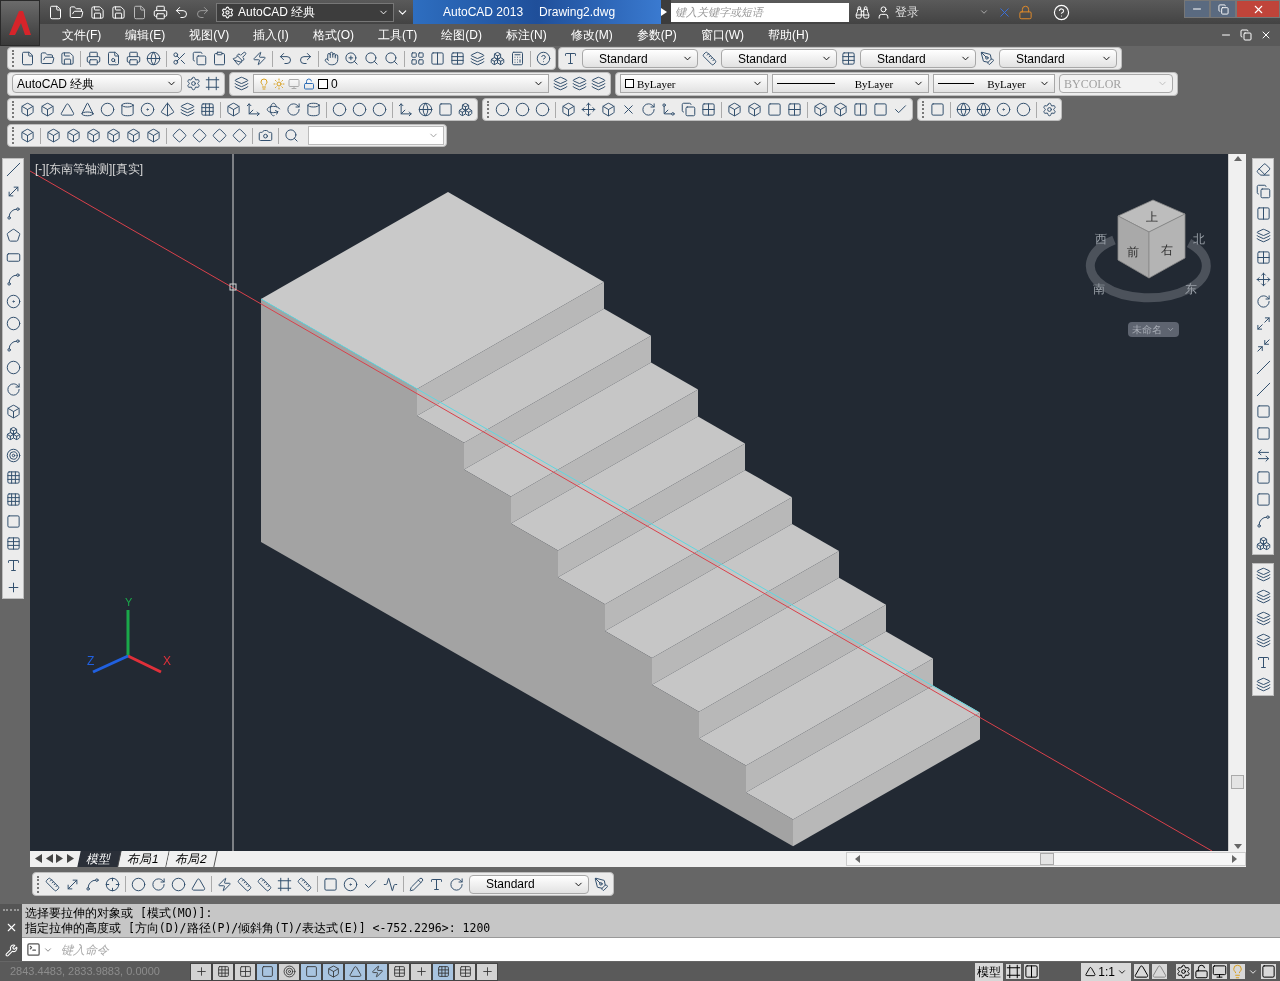  I want to click on compass-label: 西, so click(1101, 238).